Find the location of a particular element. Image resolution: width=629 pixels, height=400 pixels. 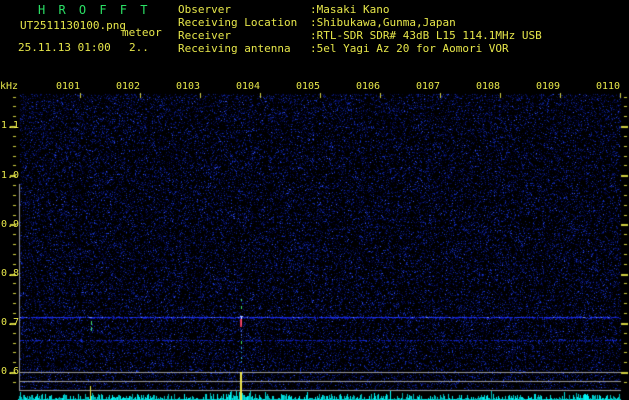

y-tick-label: 0.6 is located at coordinates (9, 371).